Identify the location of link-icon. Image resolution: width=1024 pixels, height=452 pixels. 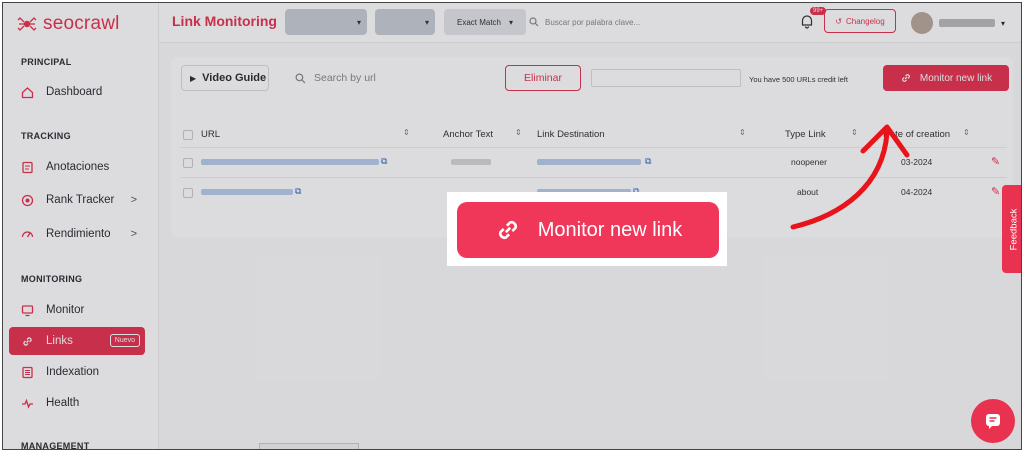
(507, 230).